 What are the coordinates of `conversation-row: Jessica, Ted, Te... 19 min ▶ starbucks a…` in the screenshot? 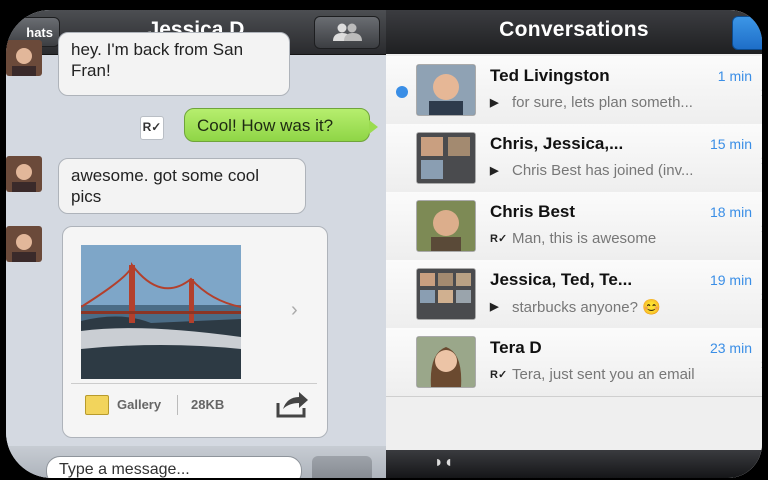 It's located at (574, 294).